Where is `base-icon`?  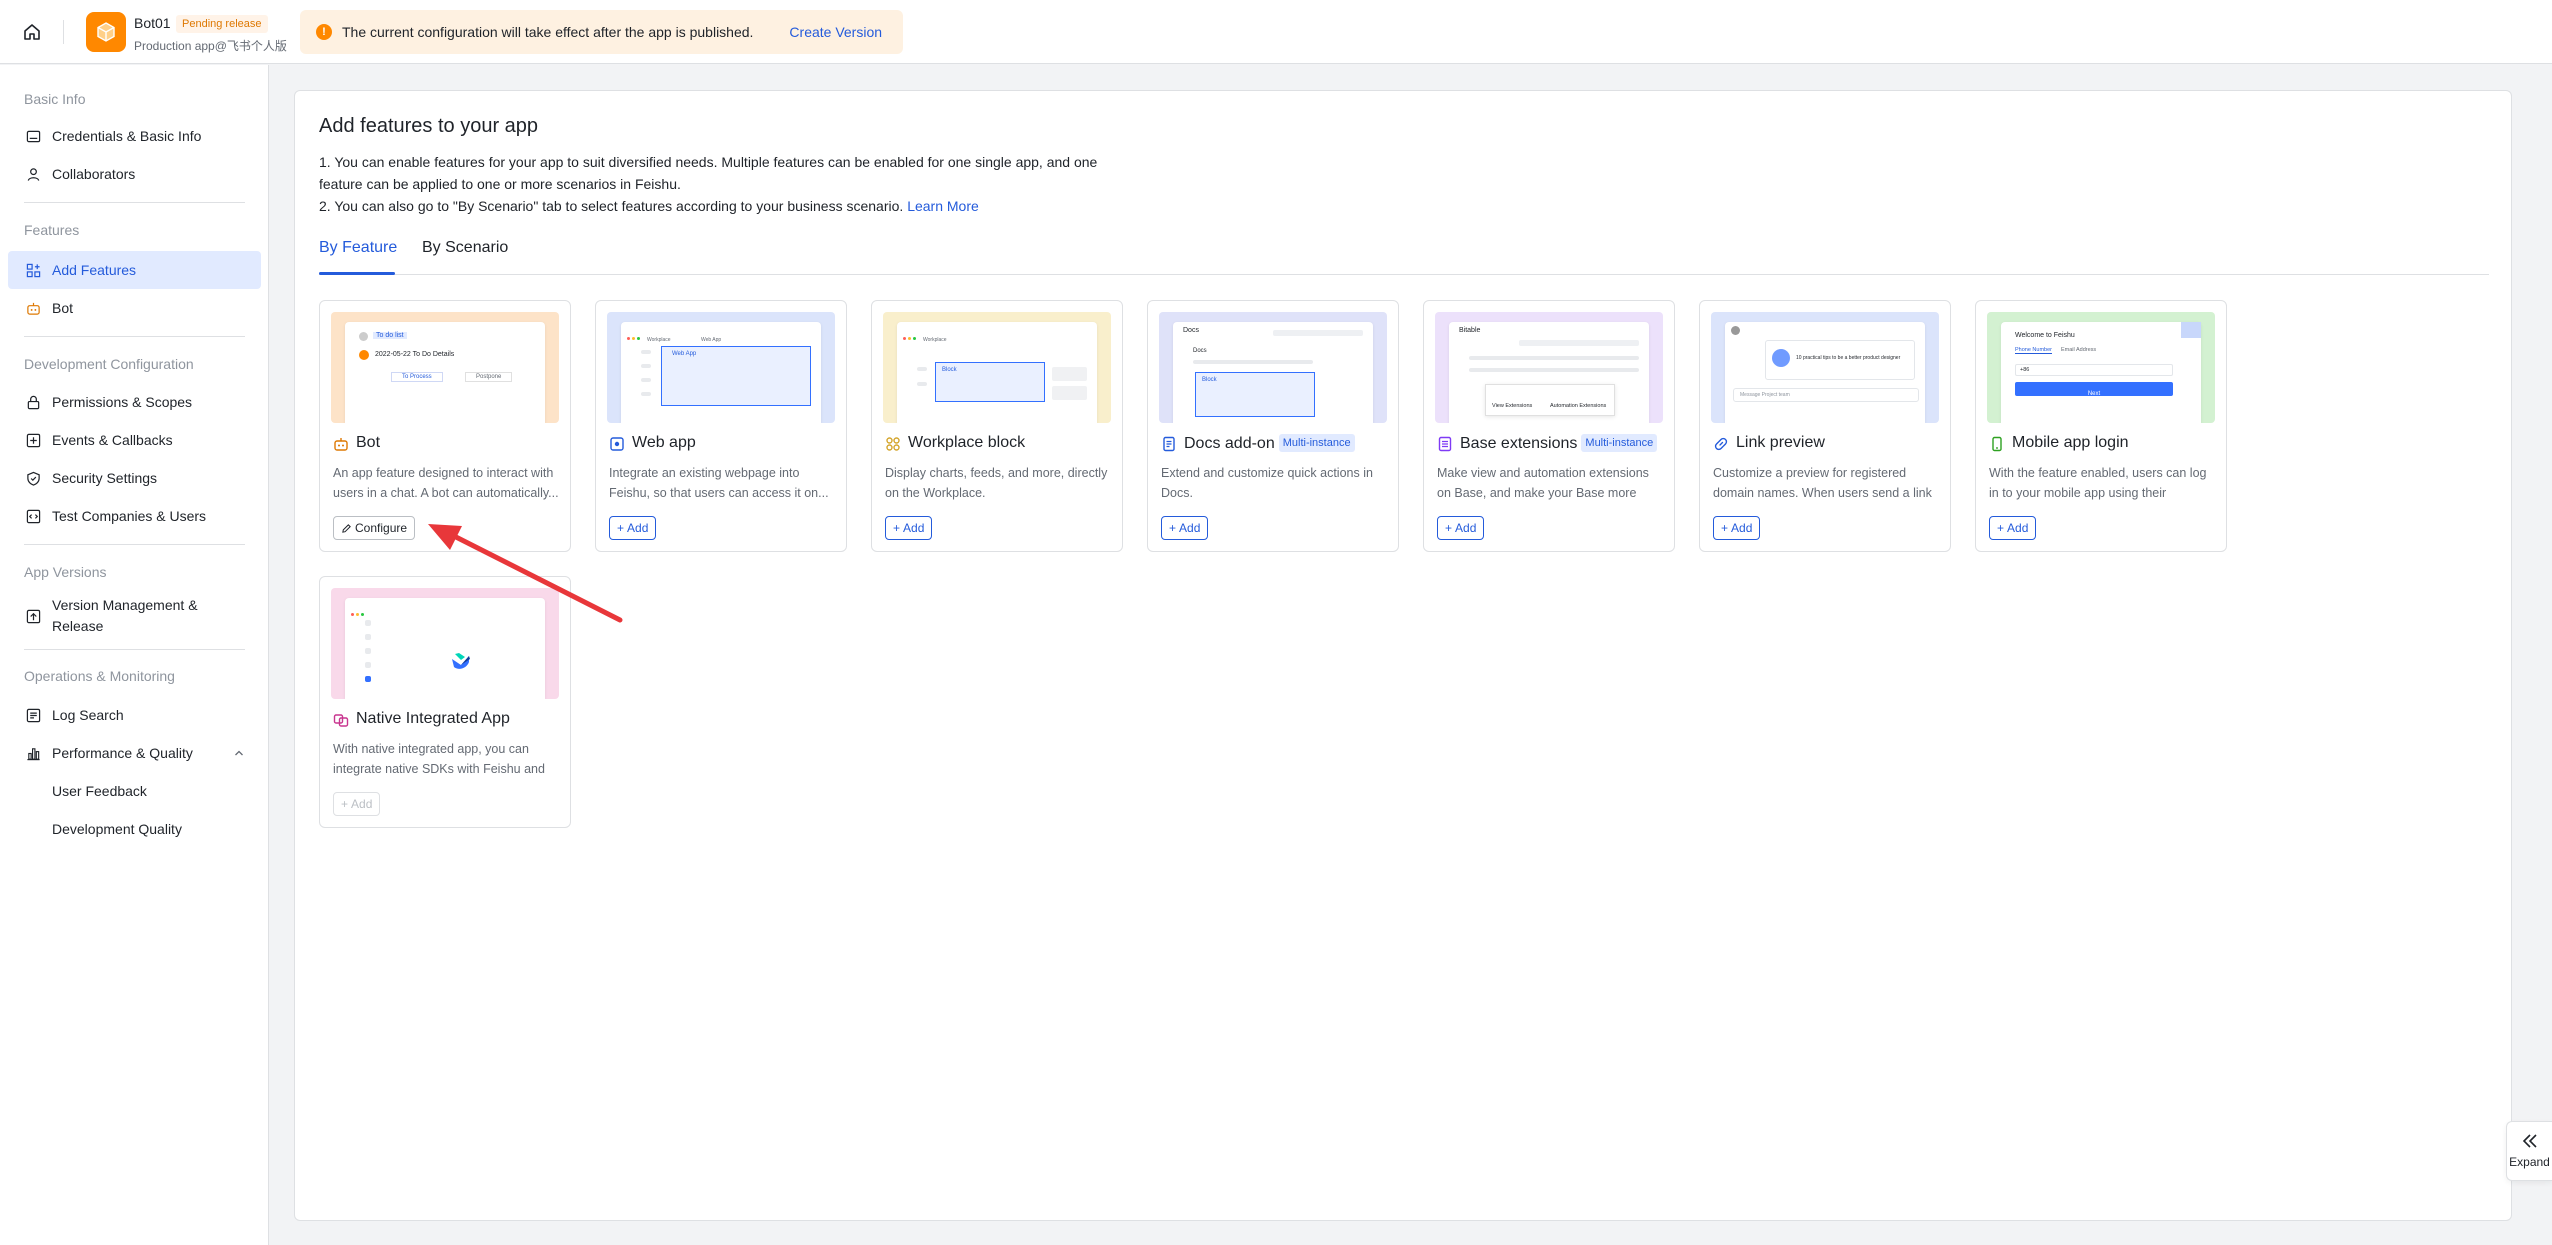 base-icon is located at coordinates (1445, 444).